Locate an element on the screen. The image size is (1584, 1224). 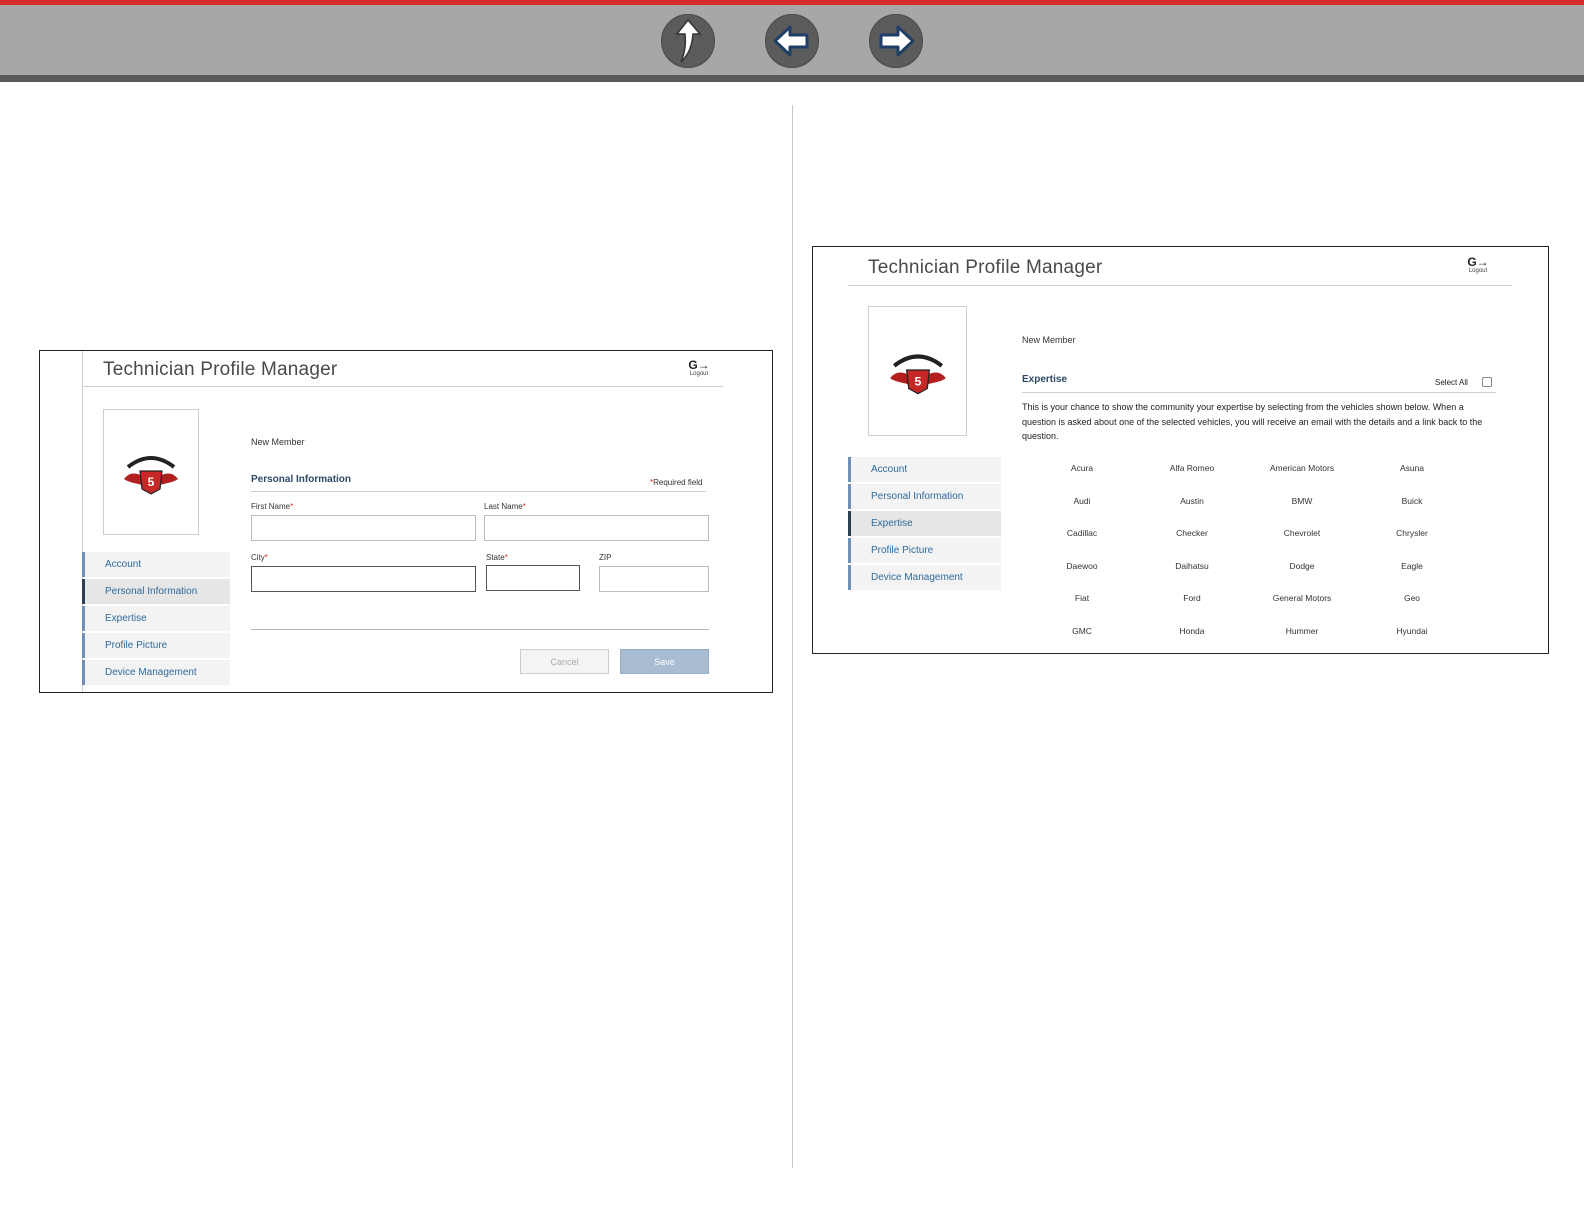
zip-input is located at coordinates (654, 579).